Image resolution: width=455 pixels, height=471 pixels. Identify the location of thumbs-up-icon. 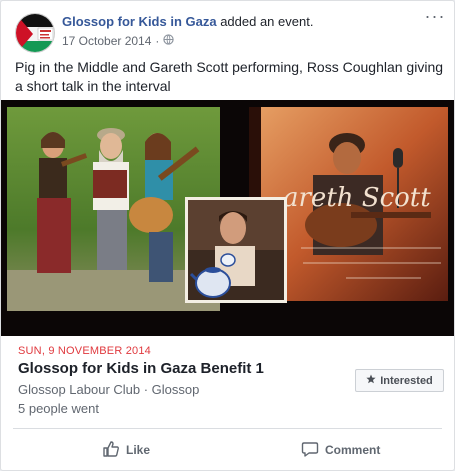
(111, 450).